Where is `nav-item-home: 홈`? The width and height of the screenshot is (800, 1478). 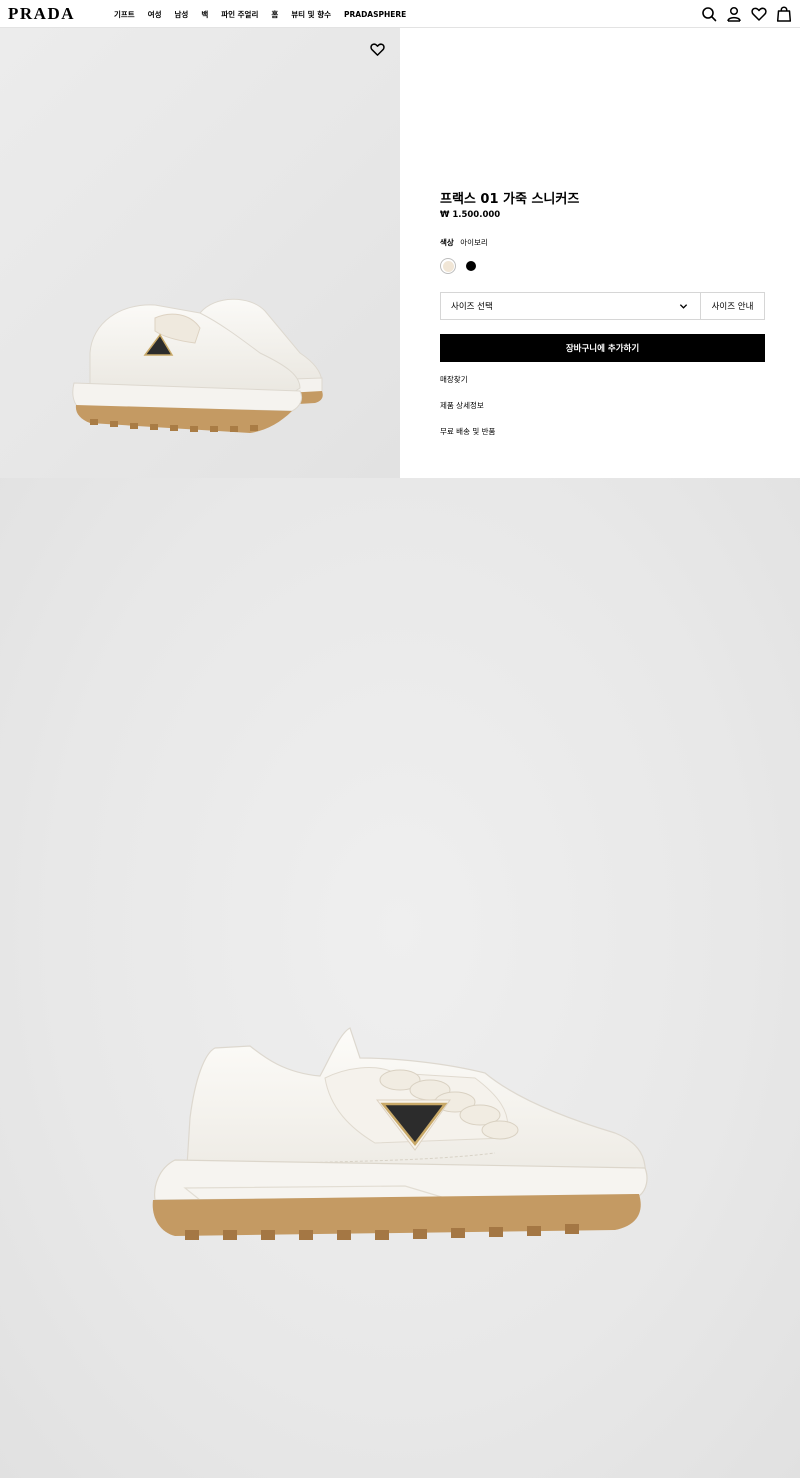 nav-item-home: 홈 is located at coordinates (274, 14).